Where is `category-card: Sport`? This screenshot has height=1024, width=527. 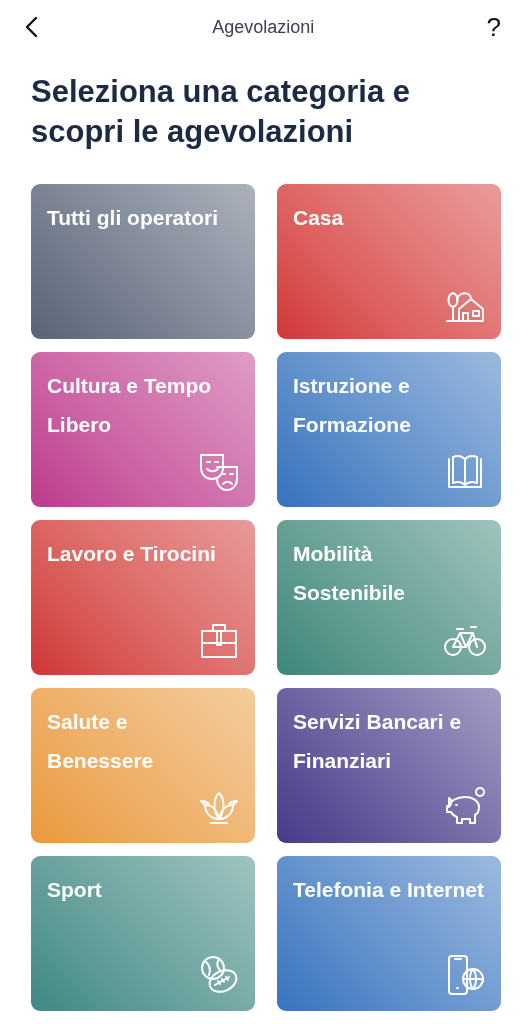
category-card: Sport is located at coordinates (143, 933).